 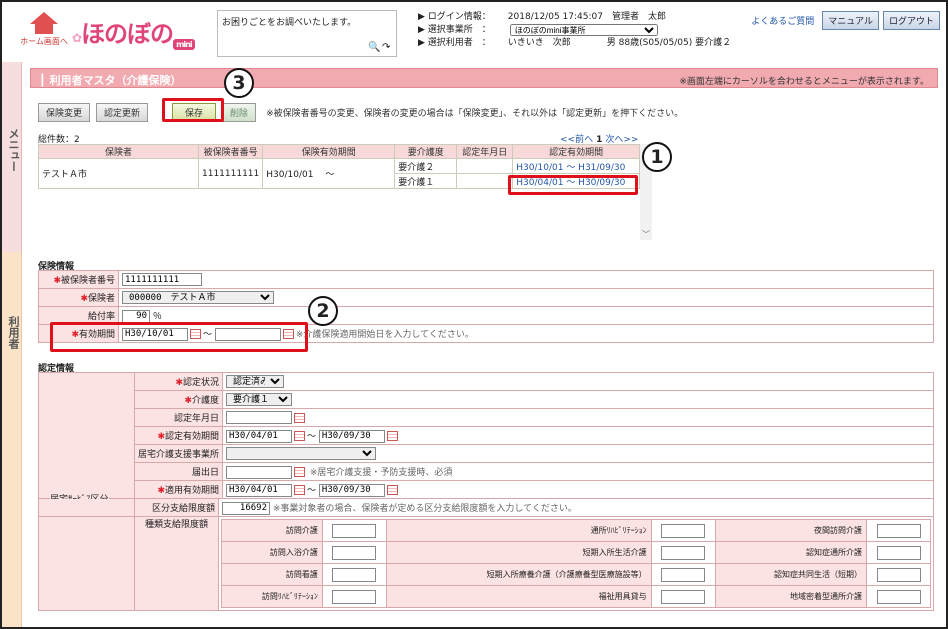 What do you see at coordinates (911, 20) in the screenshot?
I see `logout-button: ログアウト` at bounding box center [911, 20].